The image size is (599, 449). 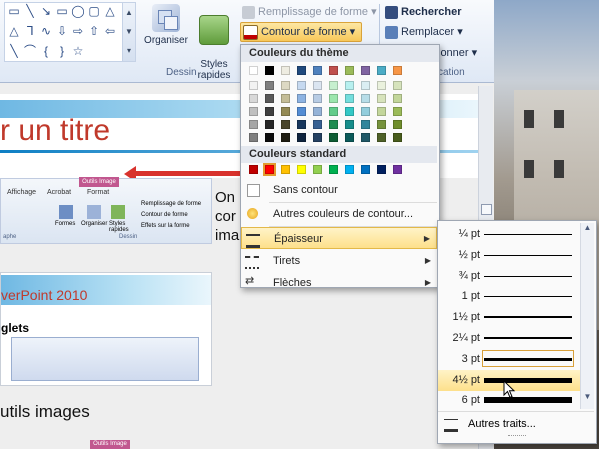 I want to click on gallery-down-icon: ▼, so click(x=129, y=31).